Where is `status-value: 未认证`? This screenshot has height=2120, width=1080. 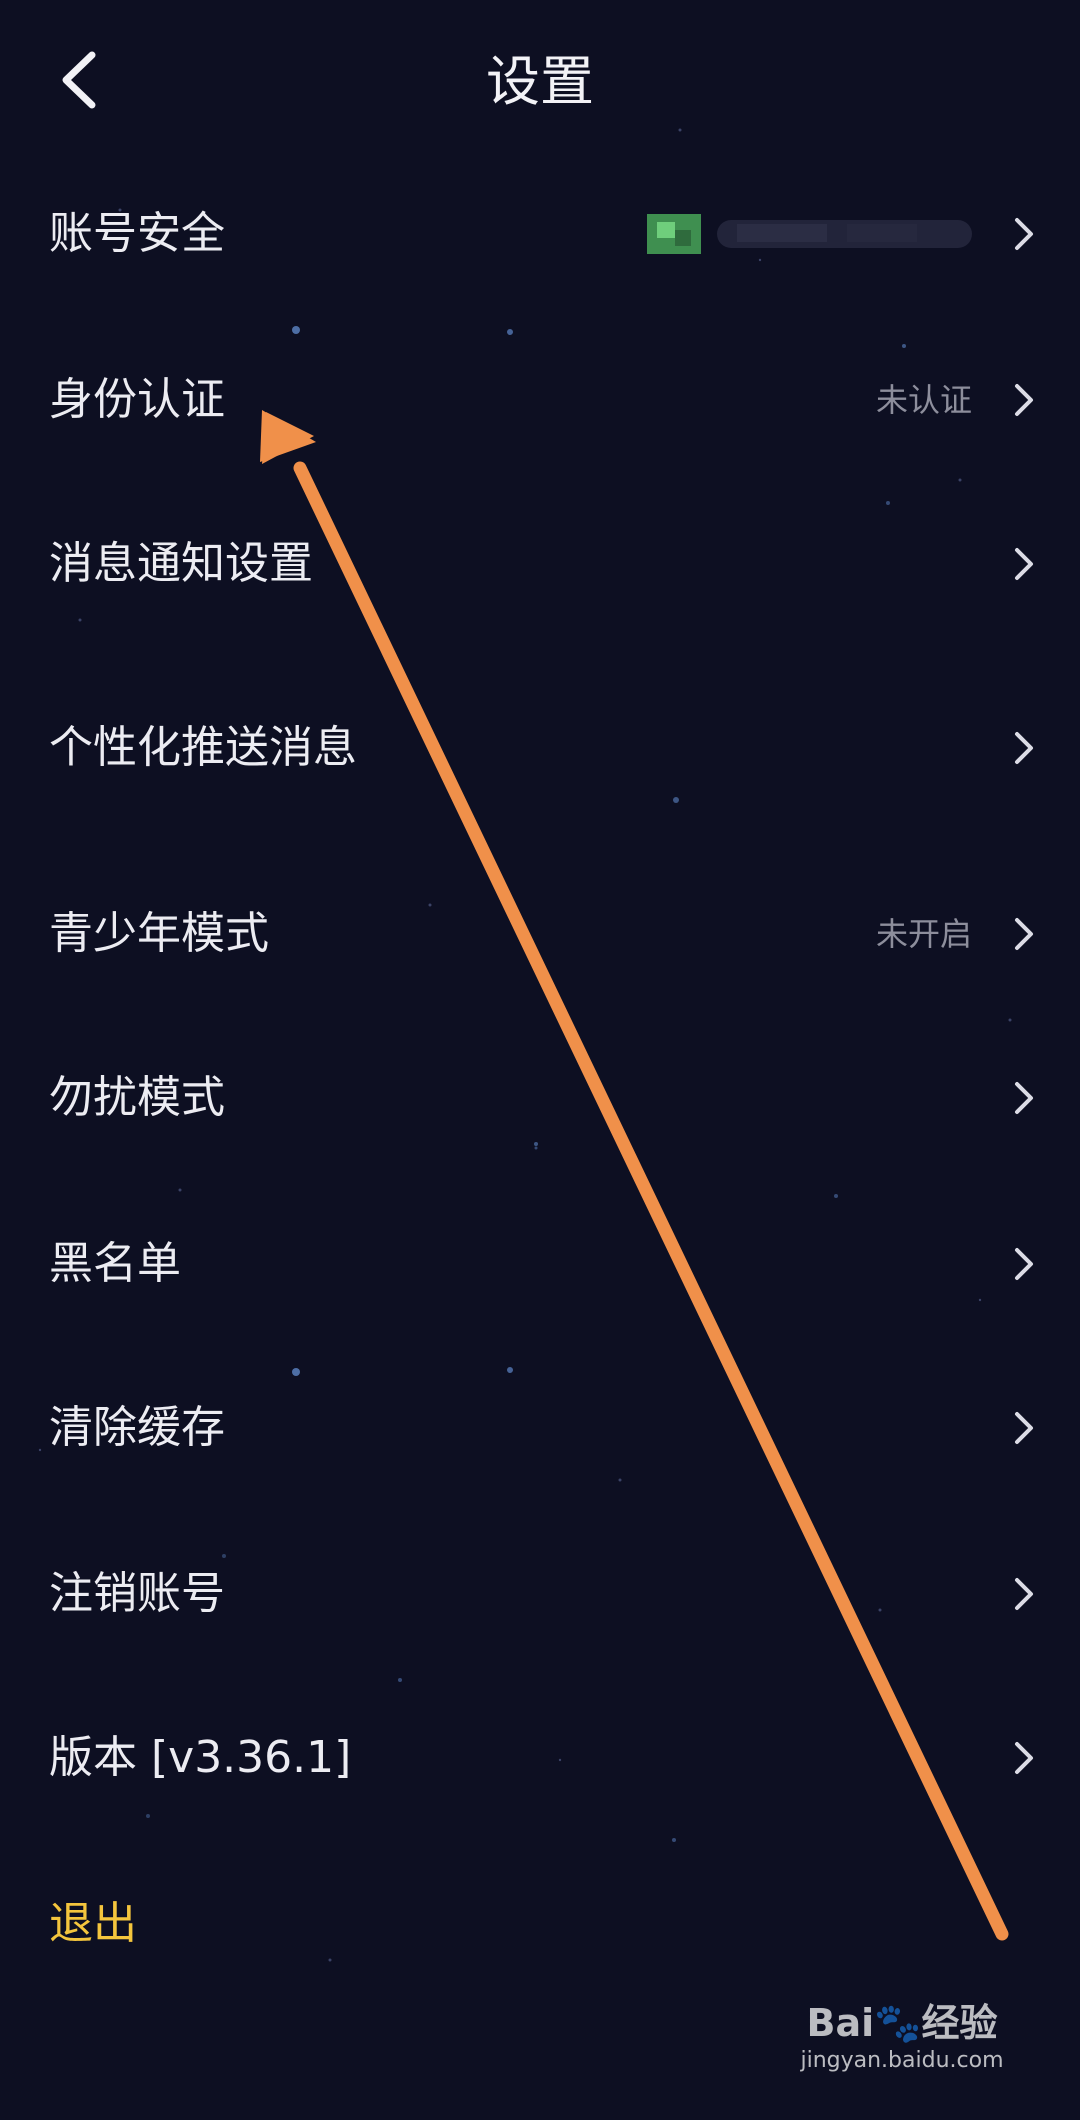 status-value: 未认证 is located at coordinates (923, 400).